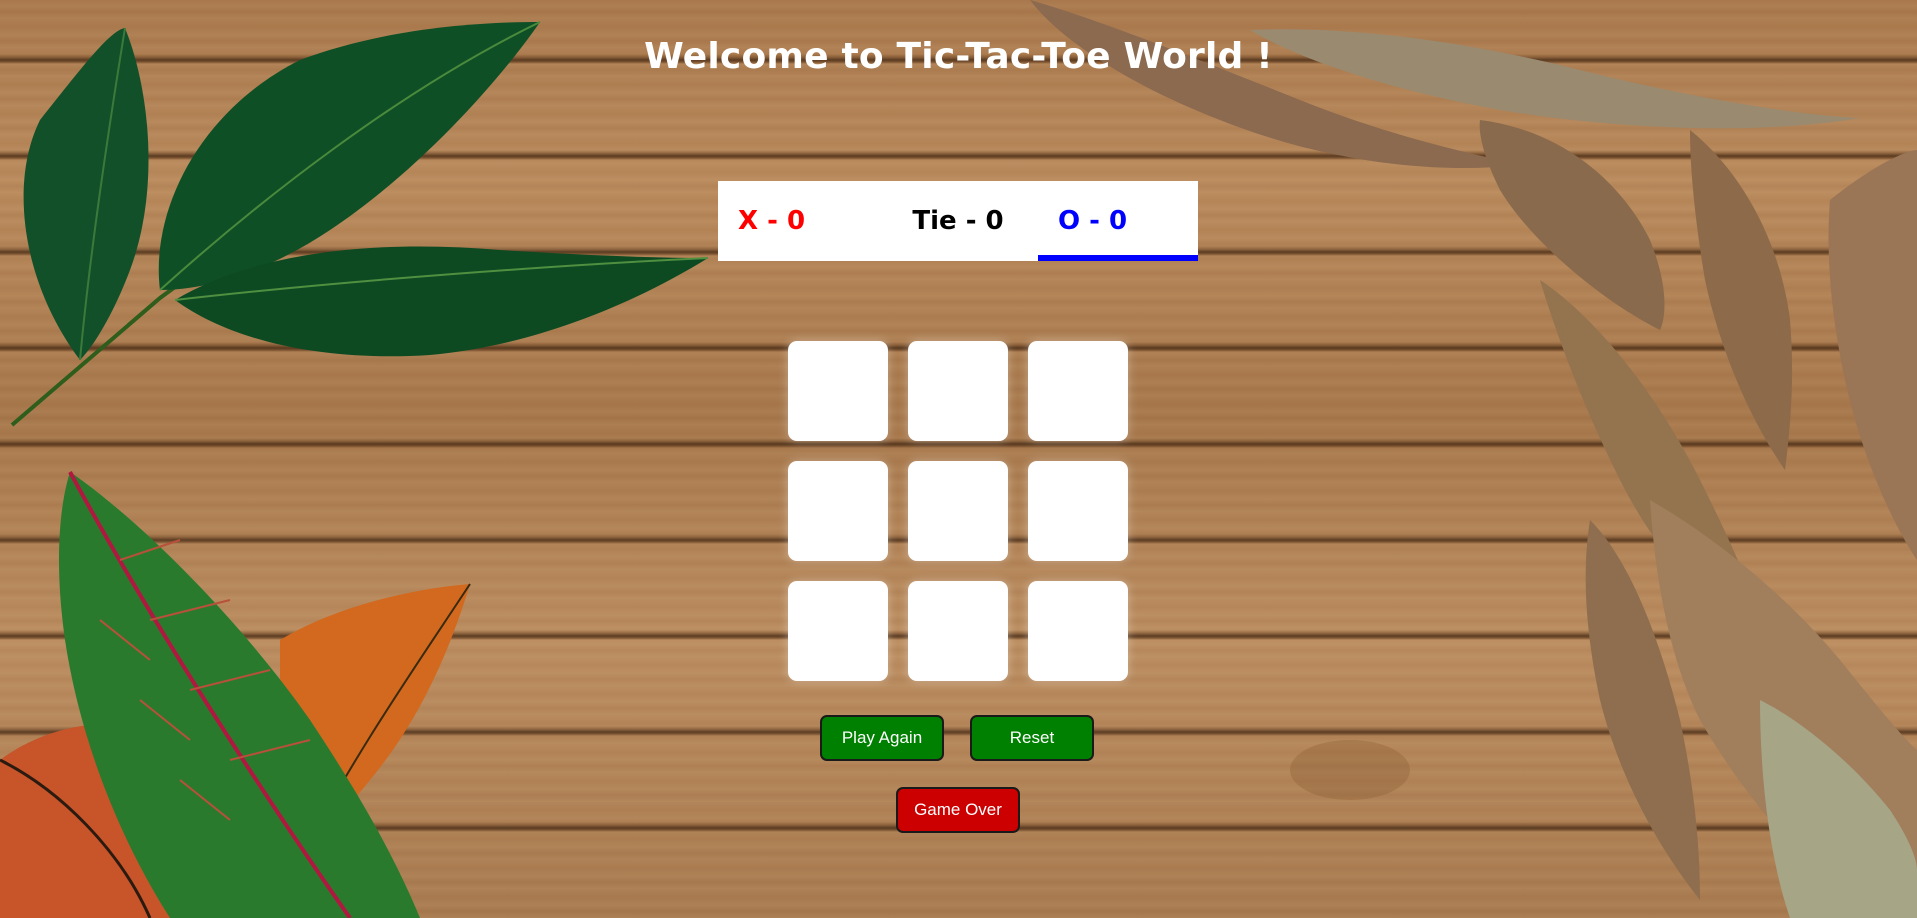 The image size is (1917, 918). What do you see at coordinates (958, 56) in the screenshot?
I see `page-title: Welcome to Tic-Tac-Toe World !` at bounding box center [958, 56].